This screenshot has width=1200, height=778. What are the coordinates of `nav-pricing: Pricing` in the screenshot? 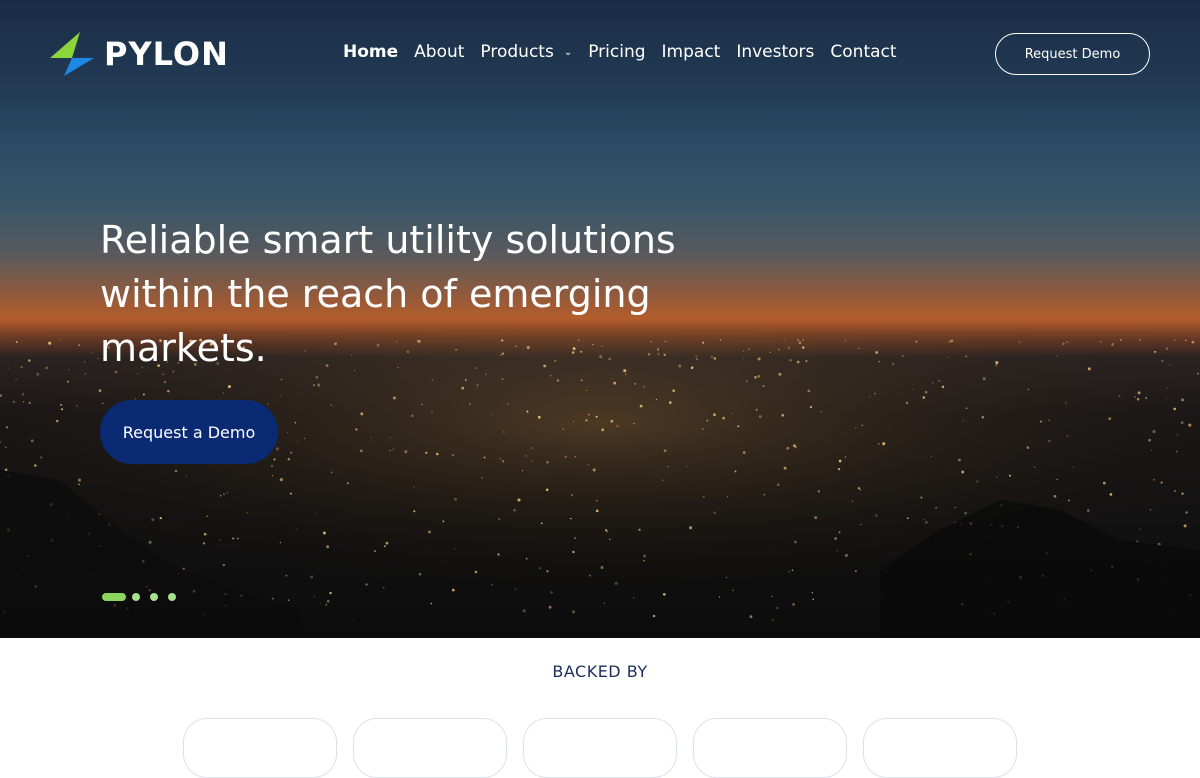 It's located at (616, 52).